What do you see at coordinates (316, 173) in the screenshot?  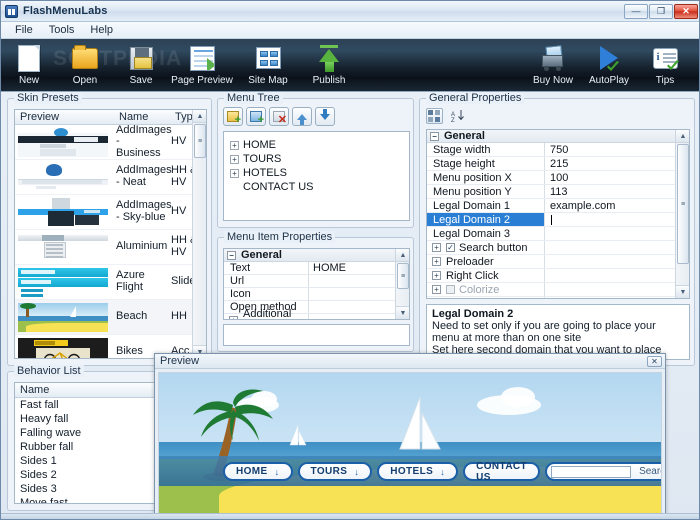 I see `tree-node-hotels: + HOTELS` at bounding box center [316, 173].